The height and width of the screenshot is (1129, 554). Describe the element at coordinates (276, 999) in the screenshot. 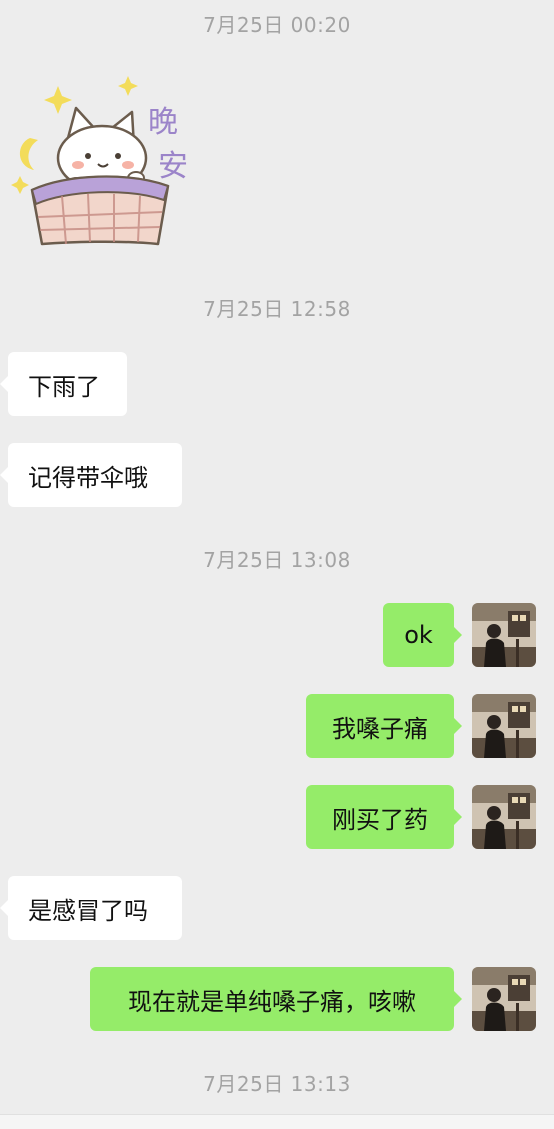

I see `message-bubble-sent: 现在就是单纯嗓子痛，咳嗽` at that location.